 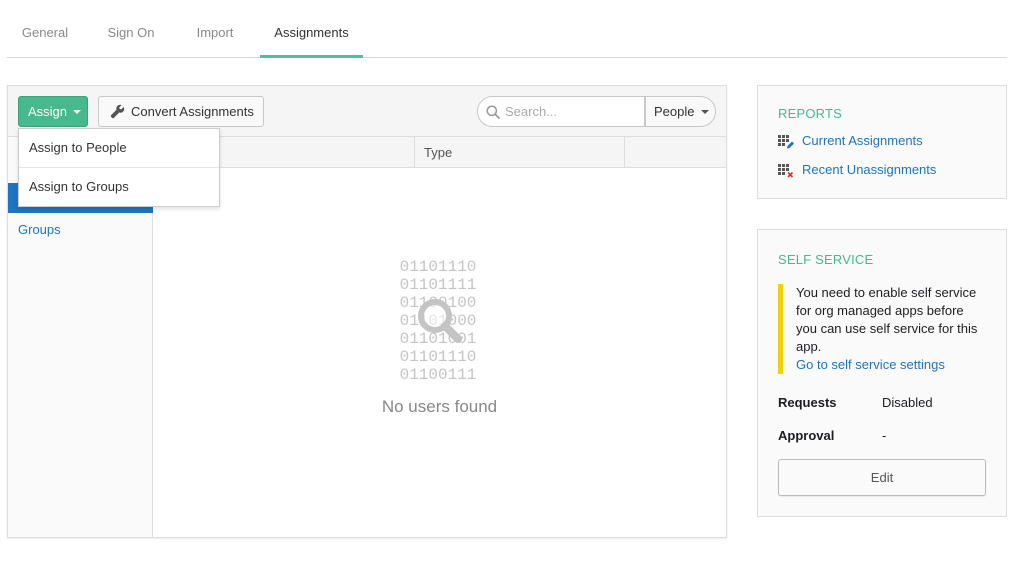 I want to click on empty-state-message: No users found, so click(x=439, y=406).